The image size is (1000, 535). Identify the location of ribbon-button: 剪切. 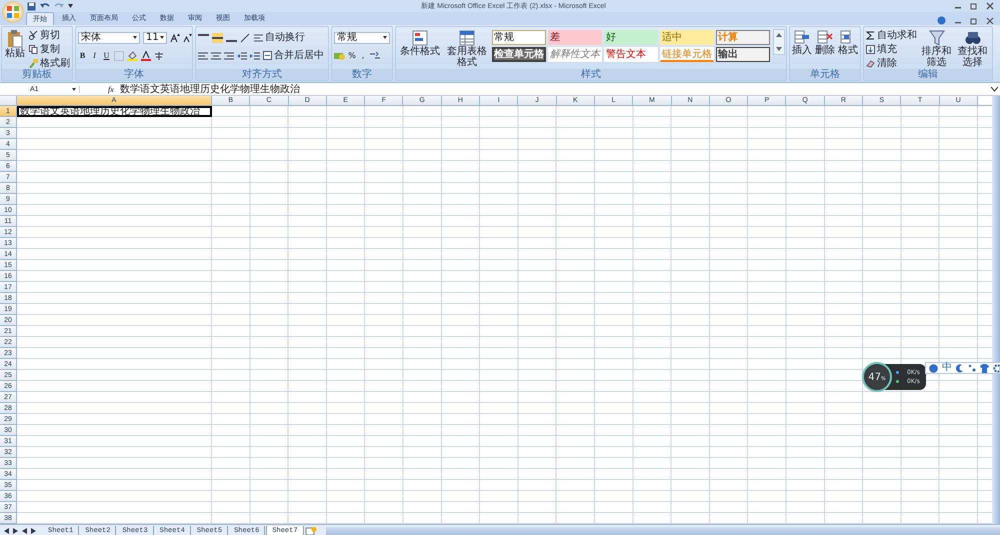
(49, 35).